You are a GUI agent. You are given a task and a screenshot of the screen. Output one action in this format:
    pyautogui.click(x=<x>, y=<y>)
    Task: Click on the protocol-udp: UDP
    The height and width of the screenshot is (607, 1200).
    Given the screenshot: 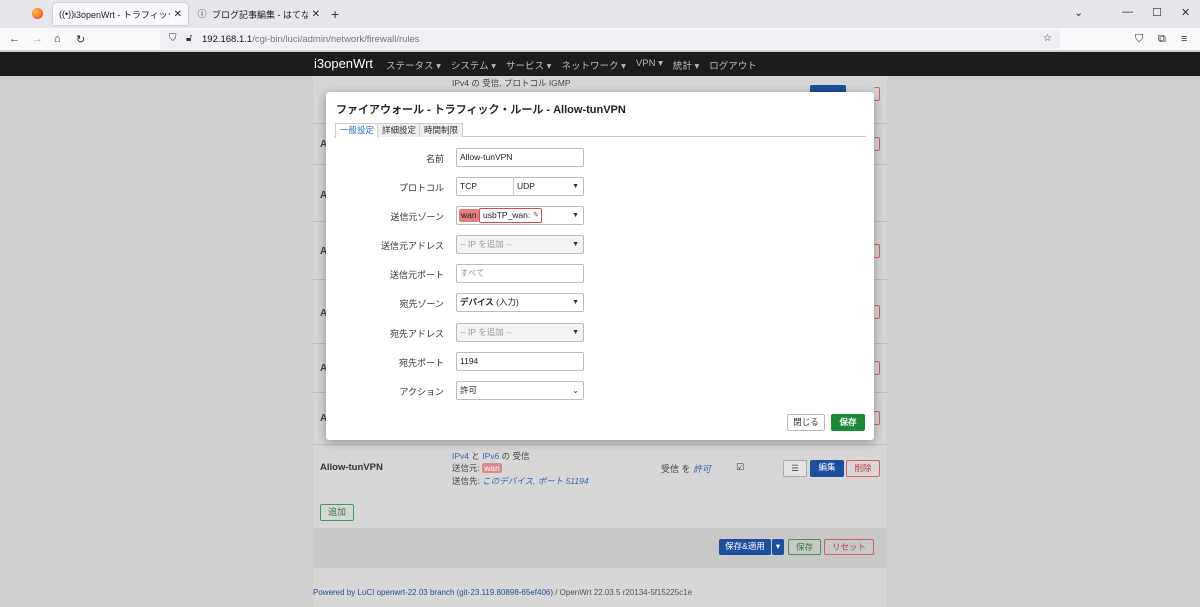 What is the action you would take?
    pyautogui.click(x=524, y=186)
    